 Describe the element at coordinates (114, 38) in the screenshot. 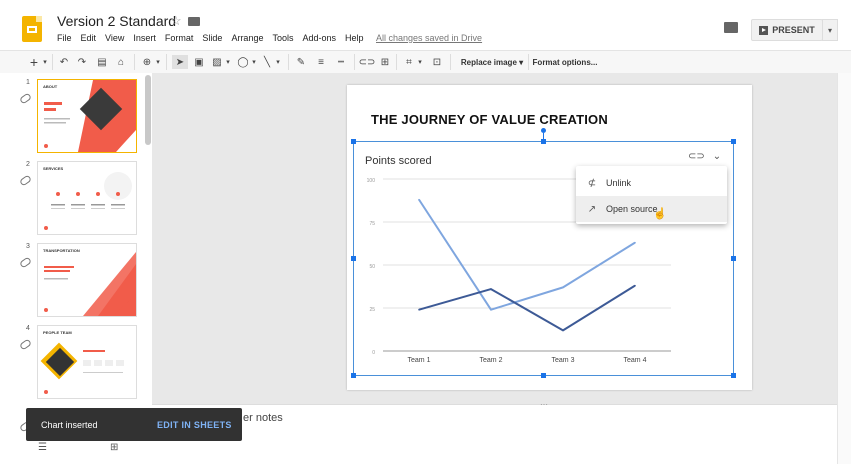

I see `menu-view: View` at that location.